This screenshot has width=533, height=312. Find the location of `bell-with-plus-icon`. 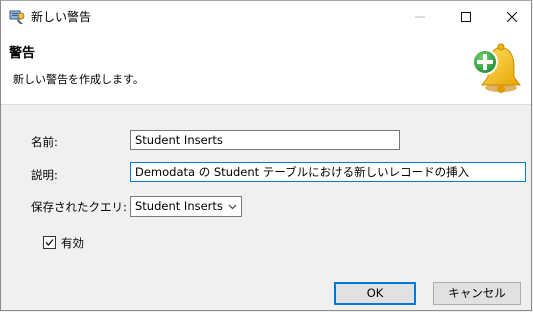

bell-with-plus-icon is located at coordinates (496, 68).